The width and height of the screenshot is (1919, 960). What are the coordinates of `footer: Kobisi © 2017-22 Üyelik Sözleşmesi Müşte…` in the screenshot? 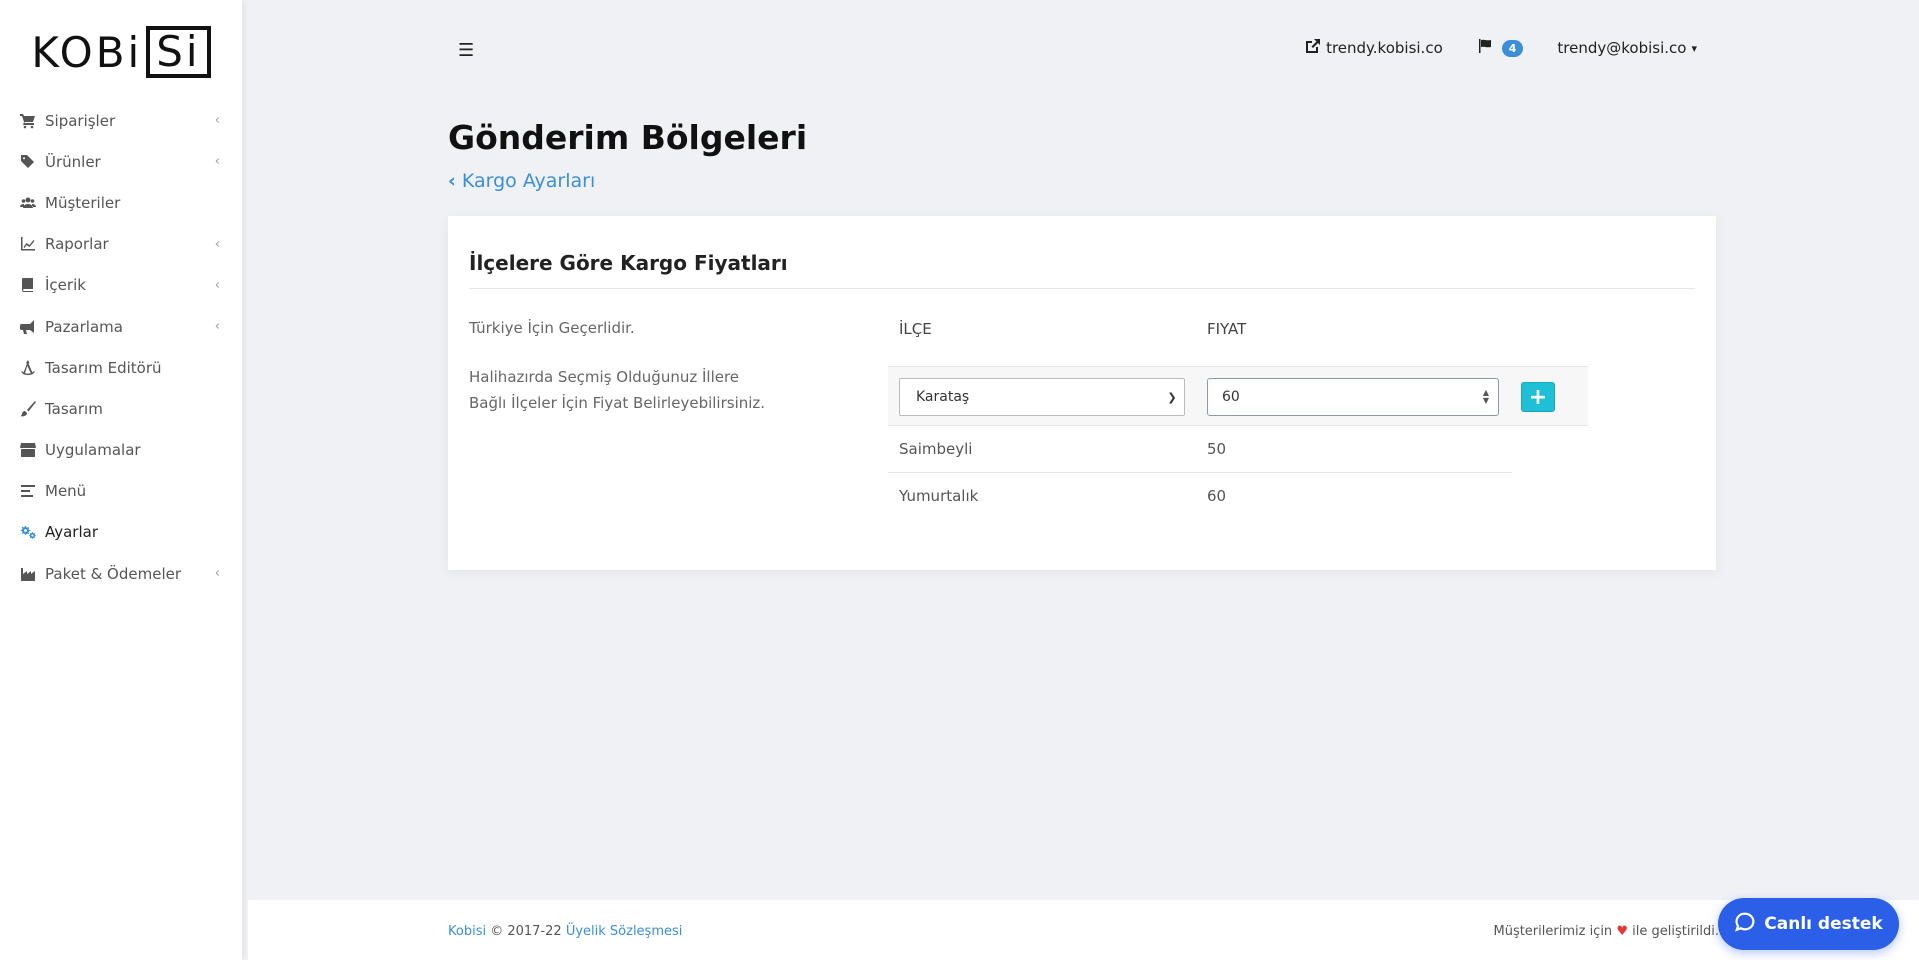 It's located at (1083, 930).